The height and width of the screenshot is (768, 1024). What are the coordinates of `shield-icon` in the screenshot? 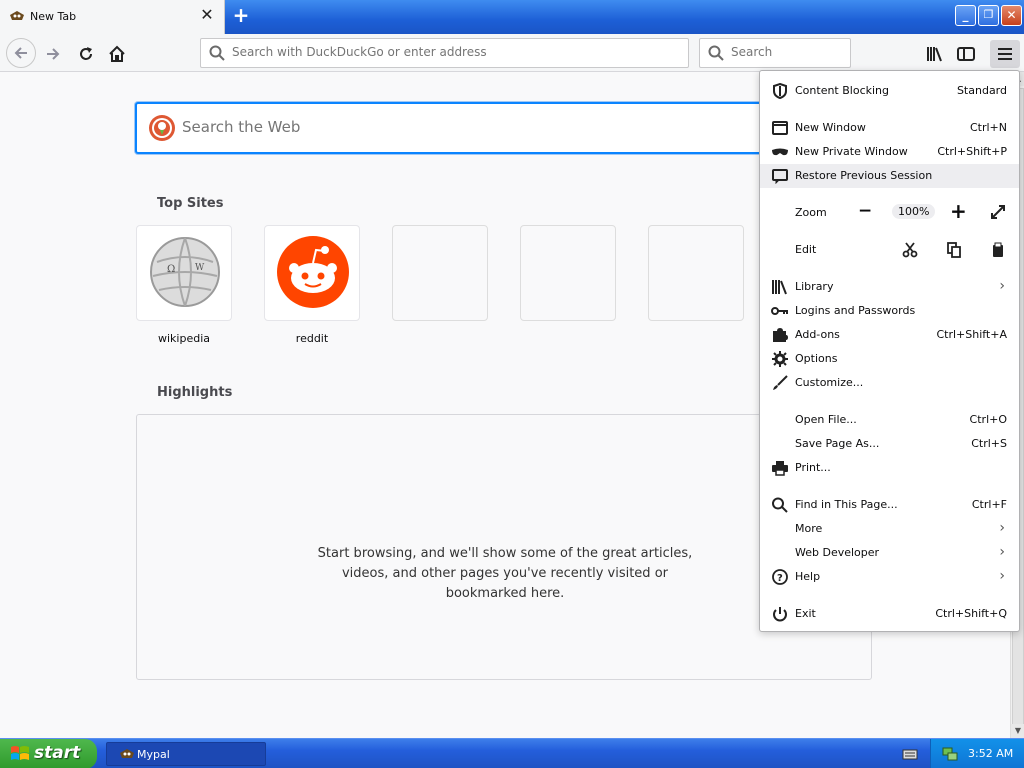 It's located at (780, 91).